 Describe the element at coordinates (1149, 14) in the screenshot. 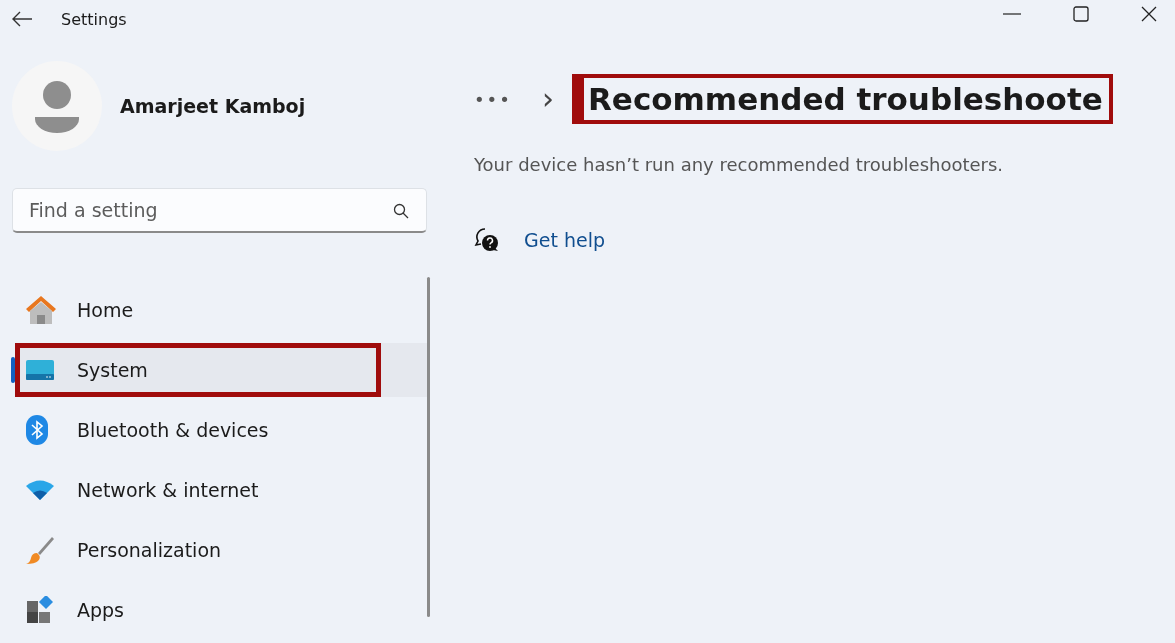

I see `close-icon` at that location.